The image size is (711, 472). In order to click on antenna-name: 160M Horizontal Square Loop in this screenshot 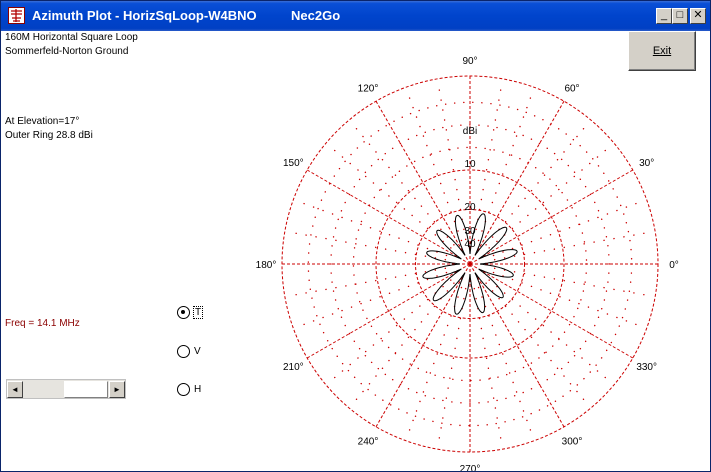, I will do `click(71, 37)`.